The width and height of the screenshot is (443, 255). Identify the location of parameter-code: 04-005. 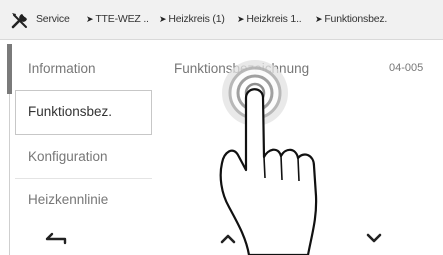
(406, 68).